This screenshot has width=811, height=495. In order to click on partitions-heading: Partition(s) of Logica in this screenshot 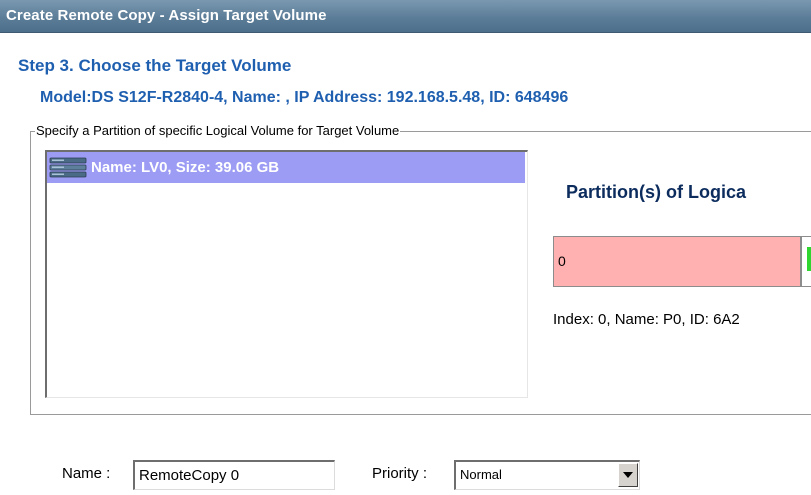, I will do `click(656, 192)`.